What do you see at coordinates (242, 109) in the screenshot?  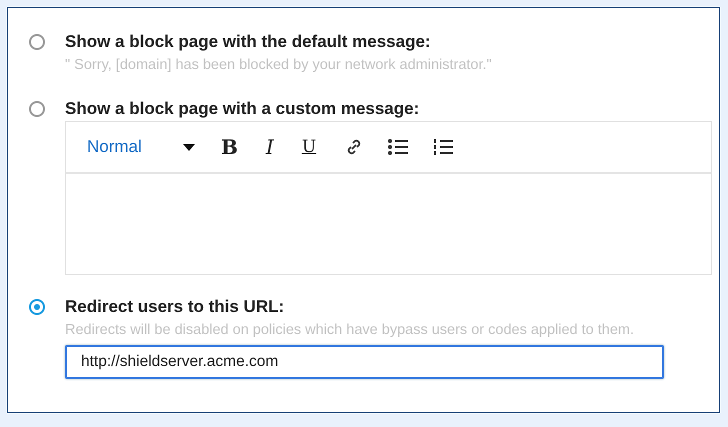 I see `option-label: Show a block page with a custom message:` at bounding box center [242, 109].